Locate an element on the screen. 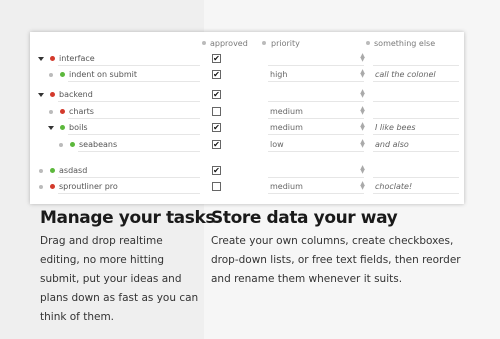  left-heading: Manage your tasks is located at coordinates (128, 218).